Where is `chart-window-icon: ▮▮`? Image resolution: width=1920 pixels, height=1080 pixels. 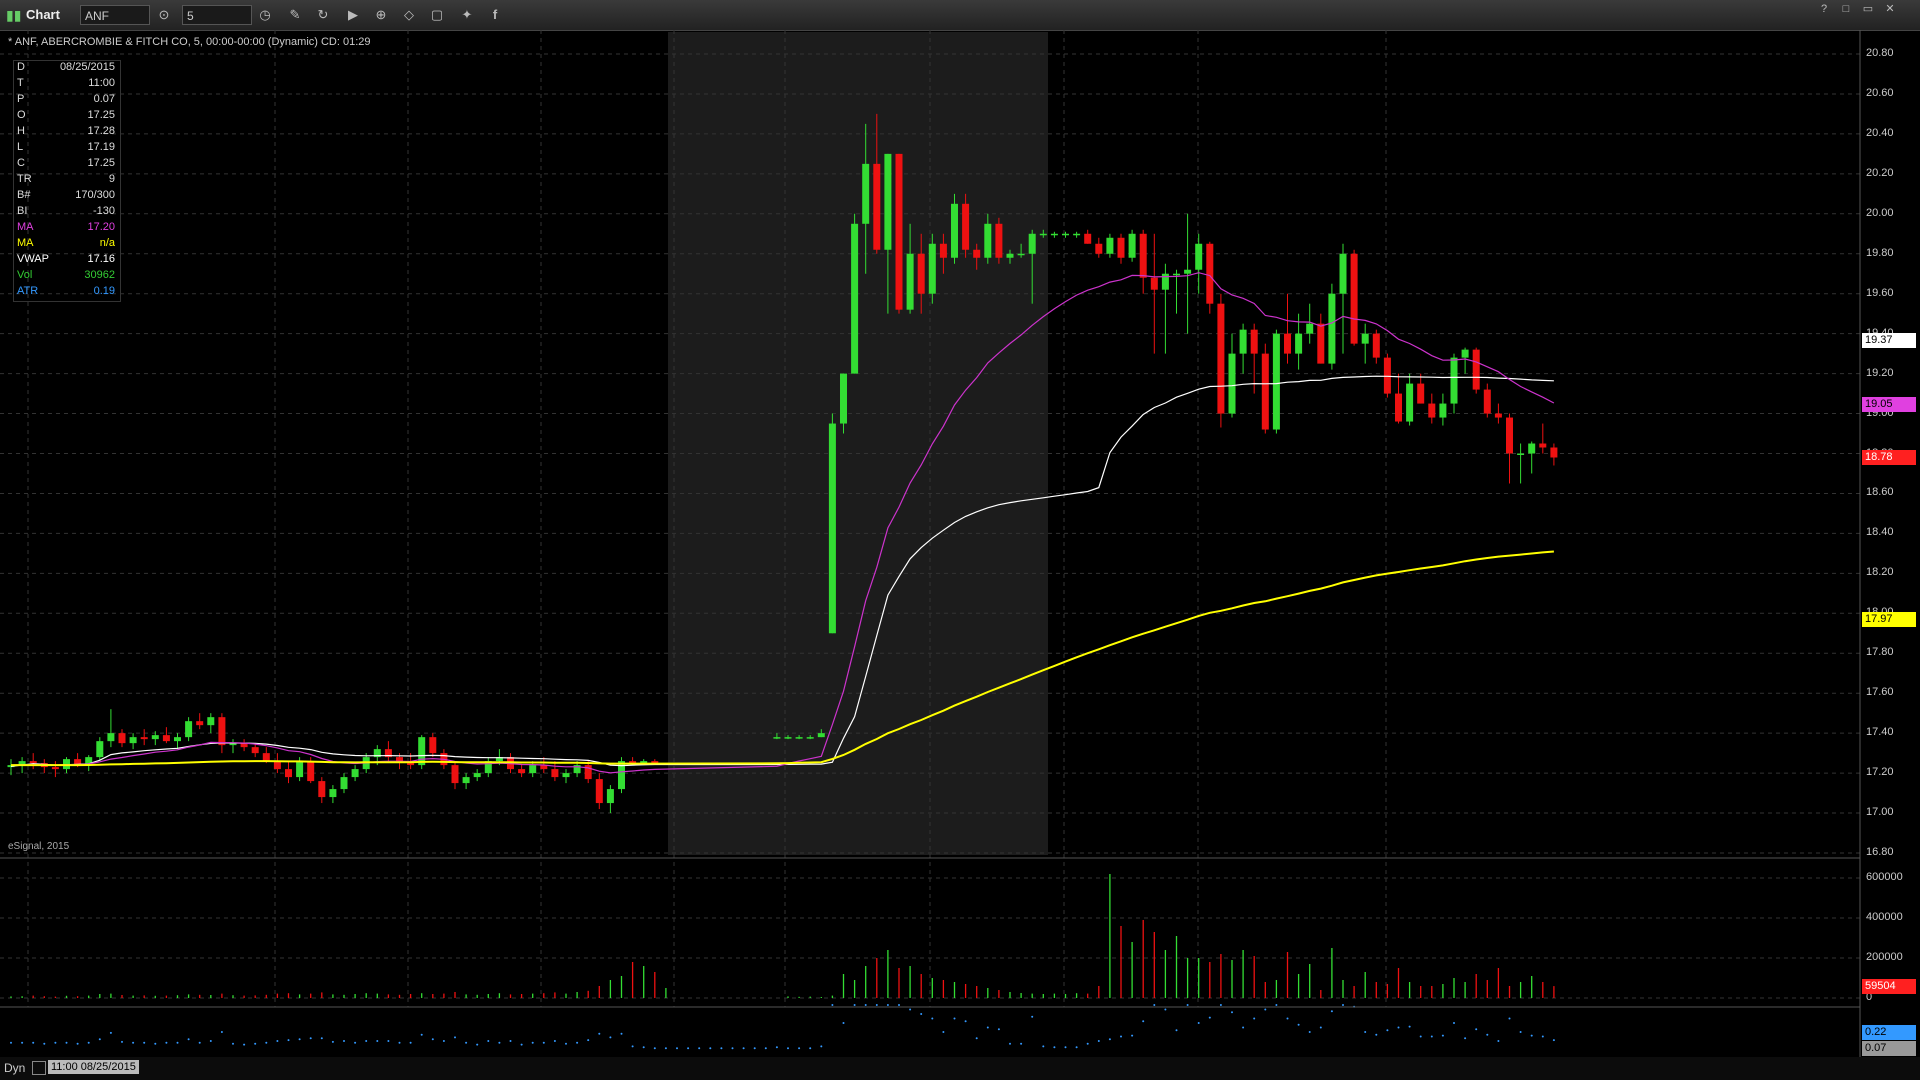
chart-window-icon: ▮▮ is located at coordinates (14, 15).